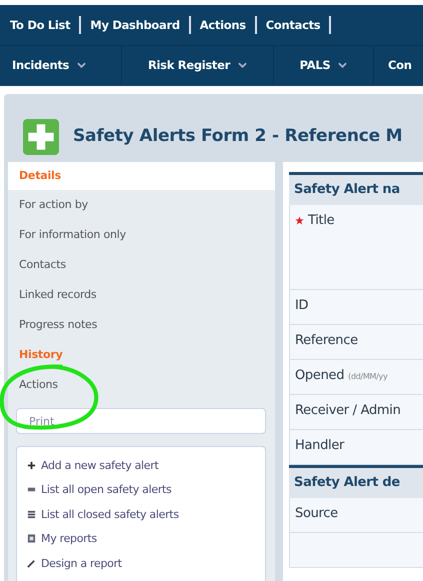  I want to click on field-label: Source, so click(316, 513).